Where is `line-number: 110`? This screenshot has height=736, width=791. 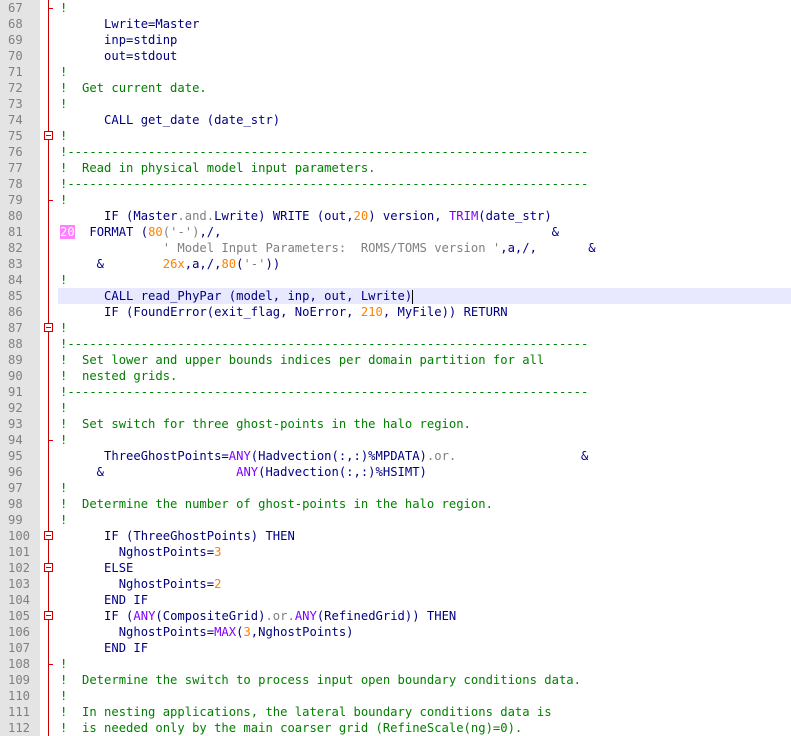
line-number: 110 is located at coordinates (20, 696).